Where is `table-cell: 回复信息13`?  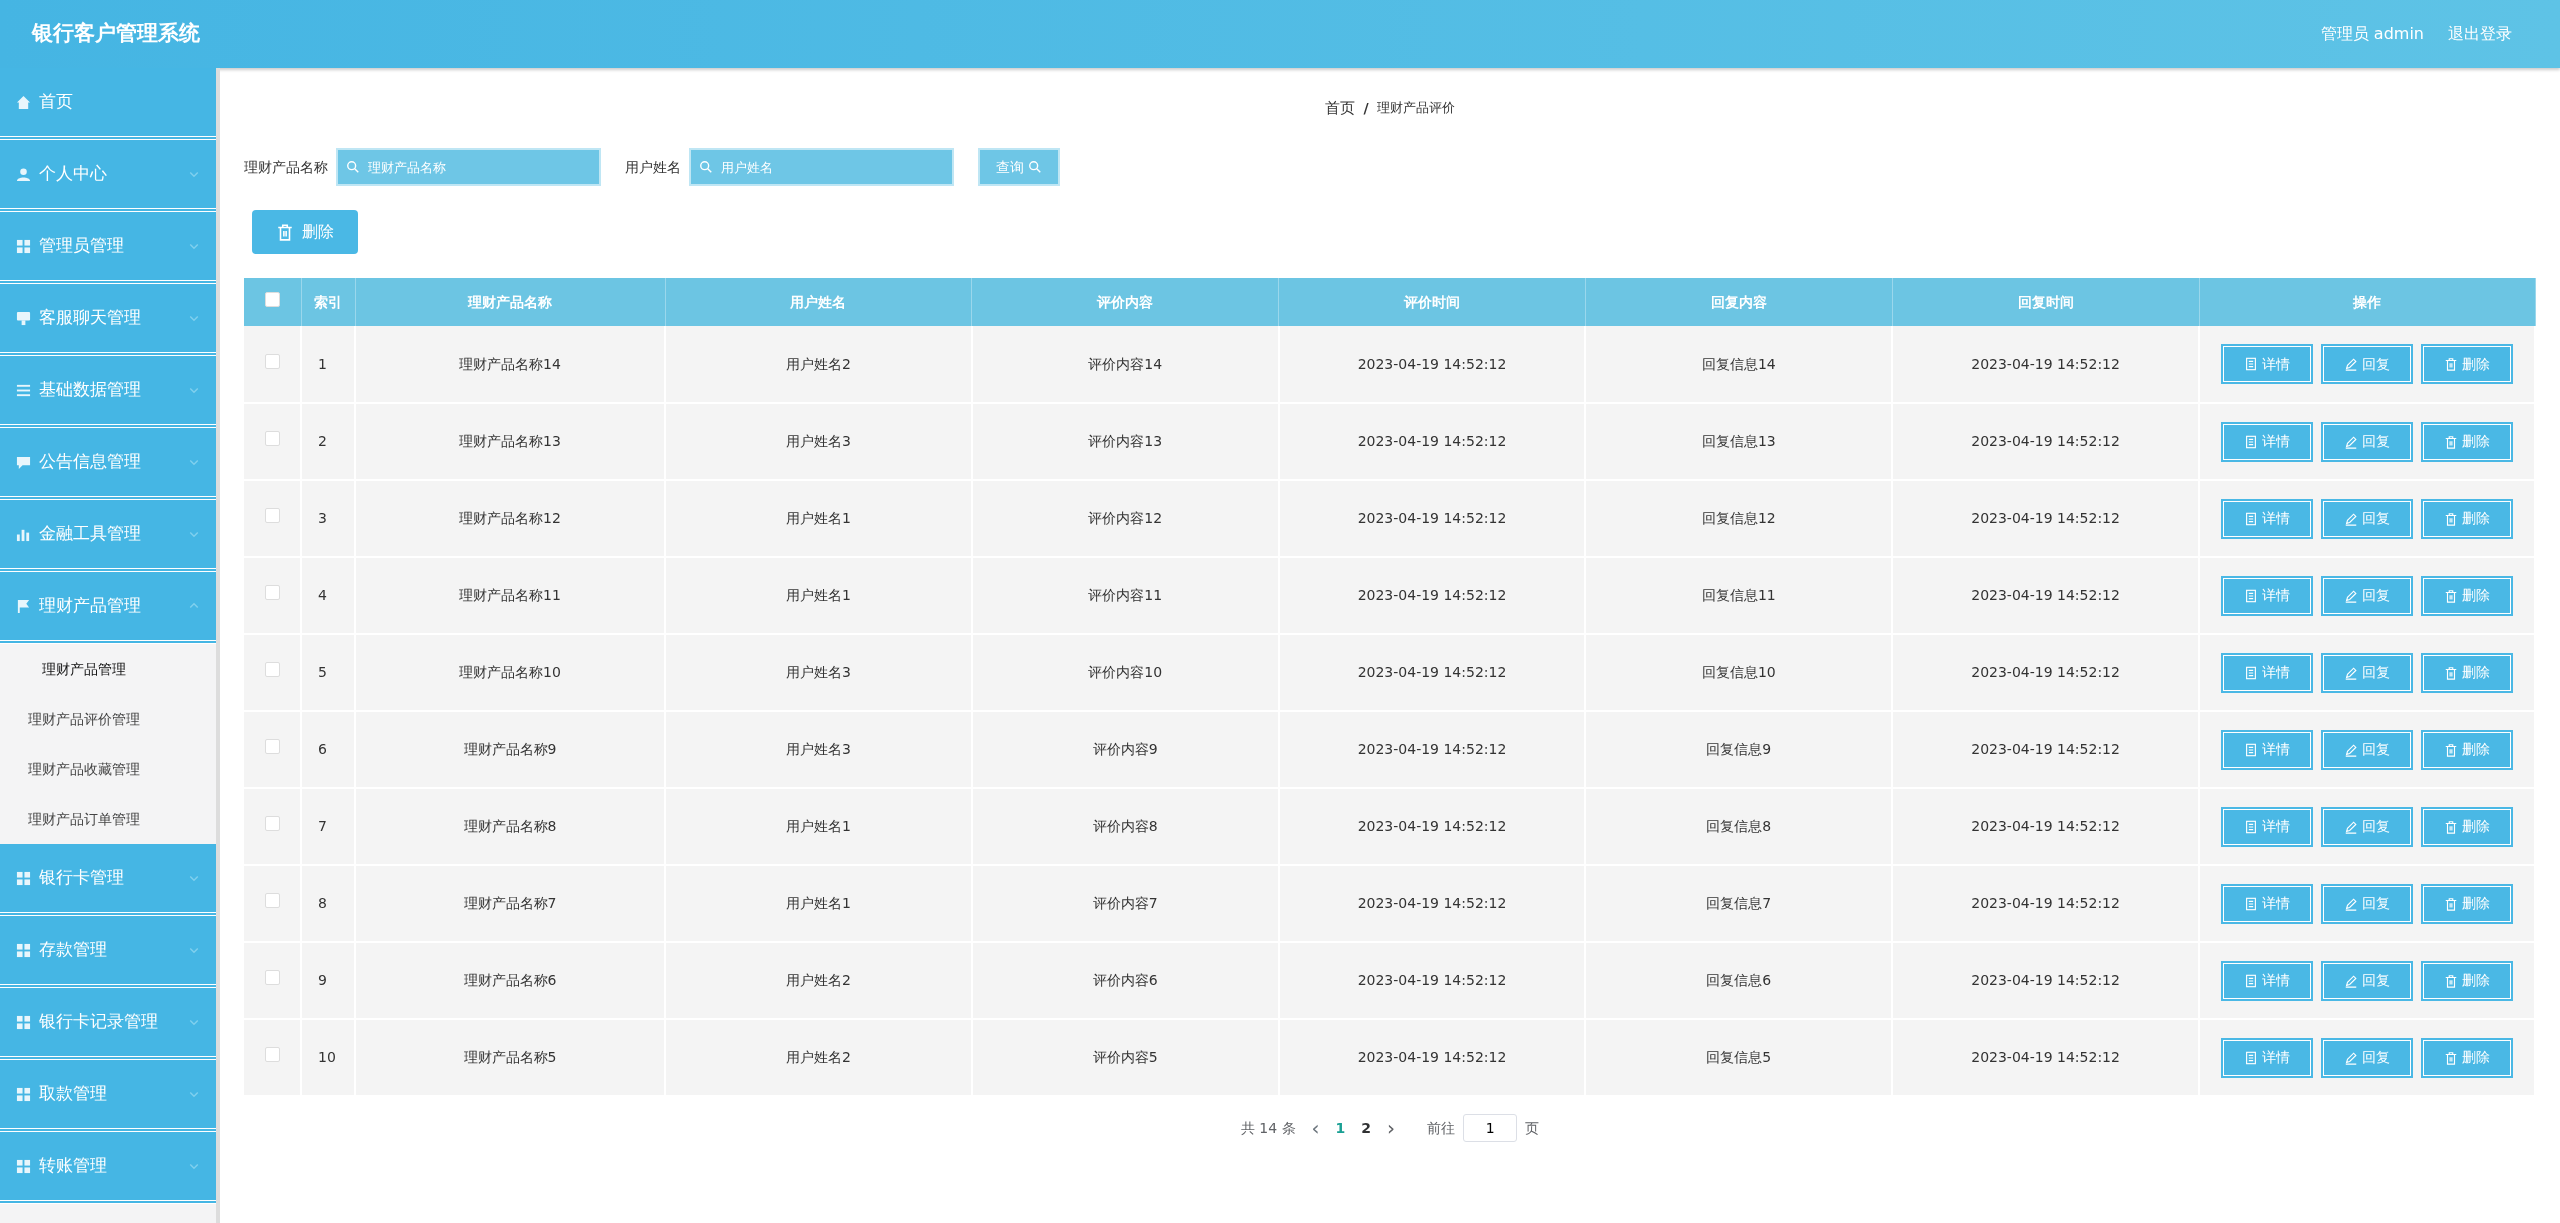
table-cell: 回复信息13 is located at coordinates (1738, 441).